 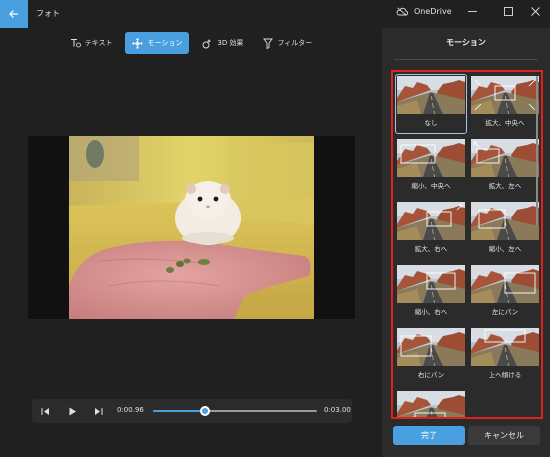 I want to click on tab-3d-effects-label: 3D 効果, so click(x=230, y=43).